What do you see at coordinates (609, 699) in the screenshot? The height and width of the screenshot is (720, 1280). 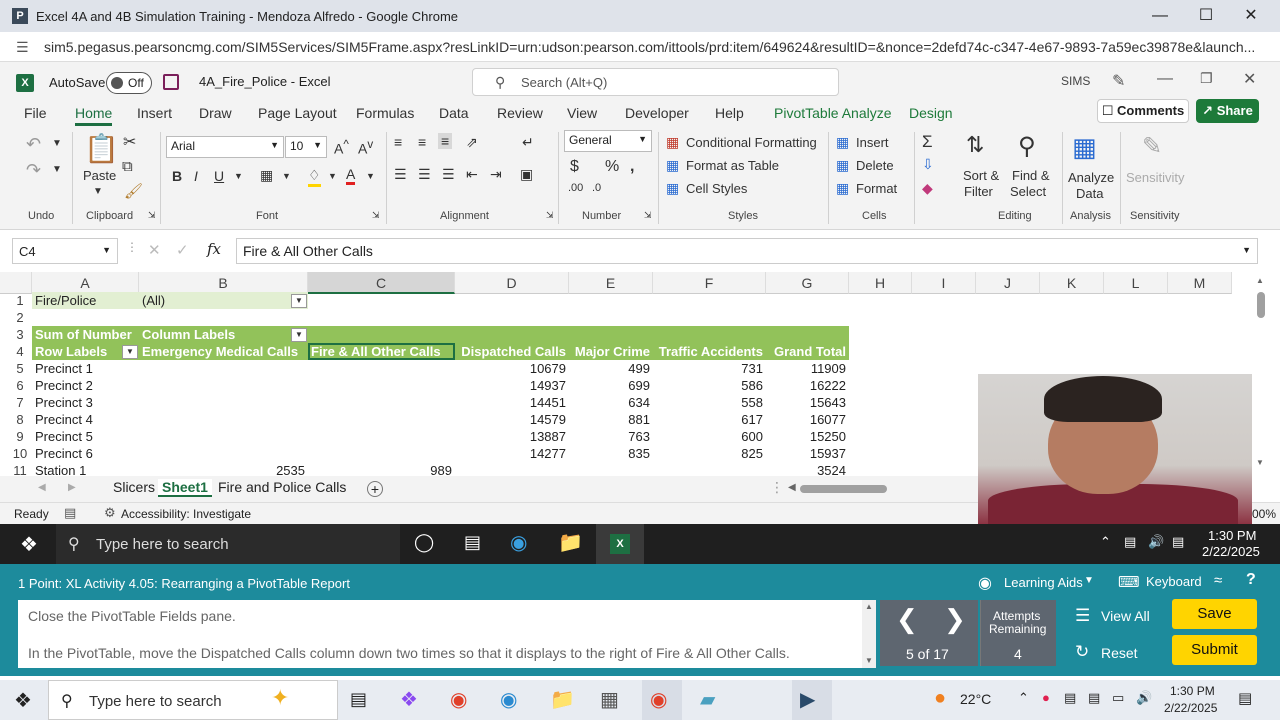 I see `store-icon: ▦` at bounding box center [609, 699].